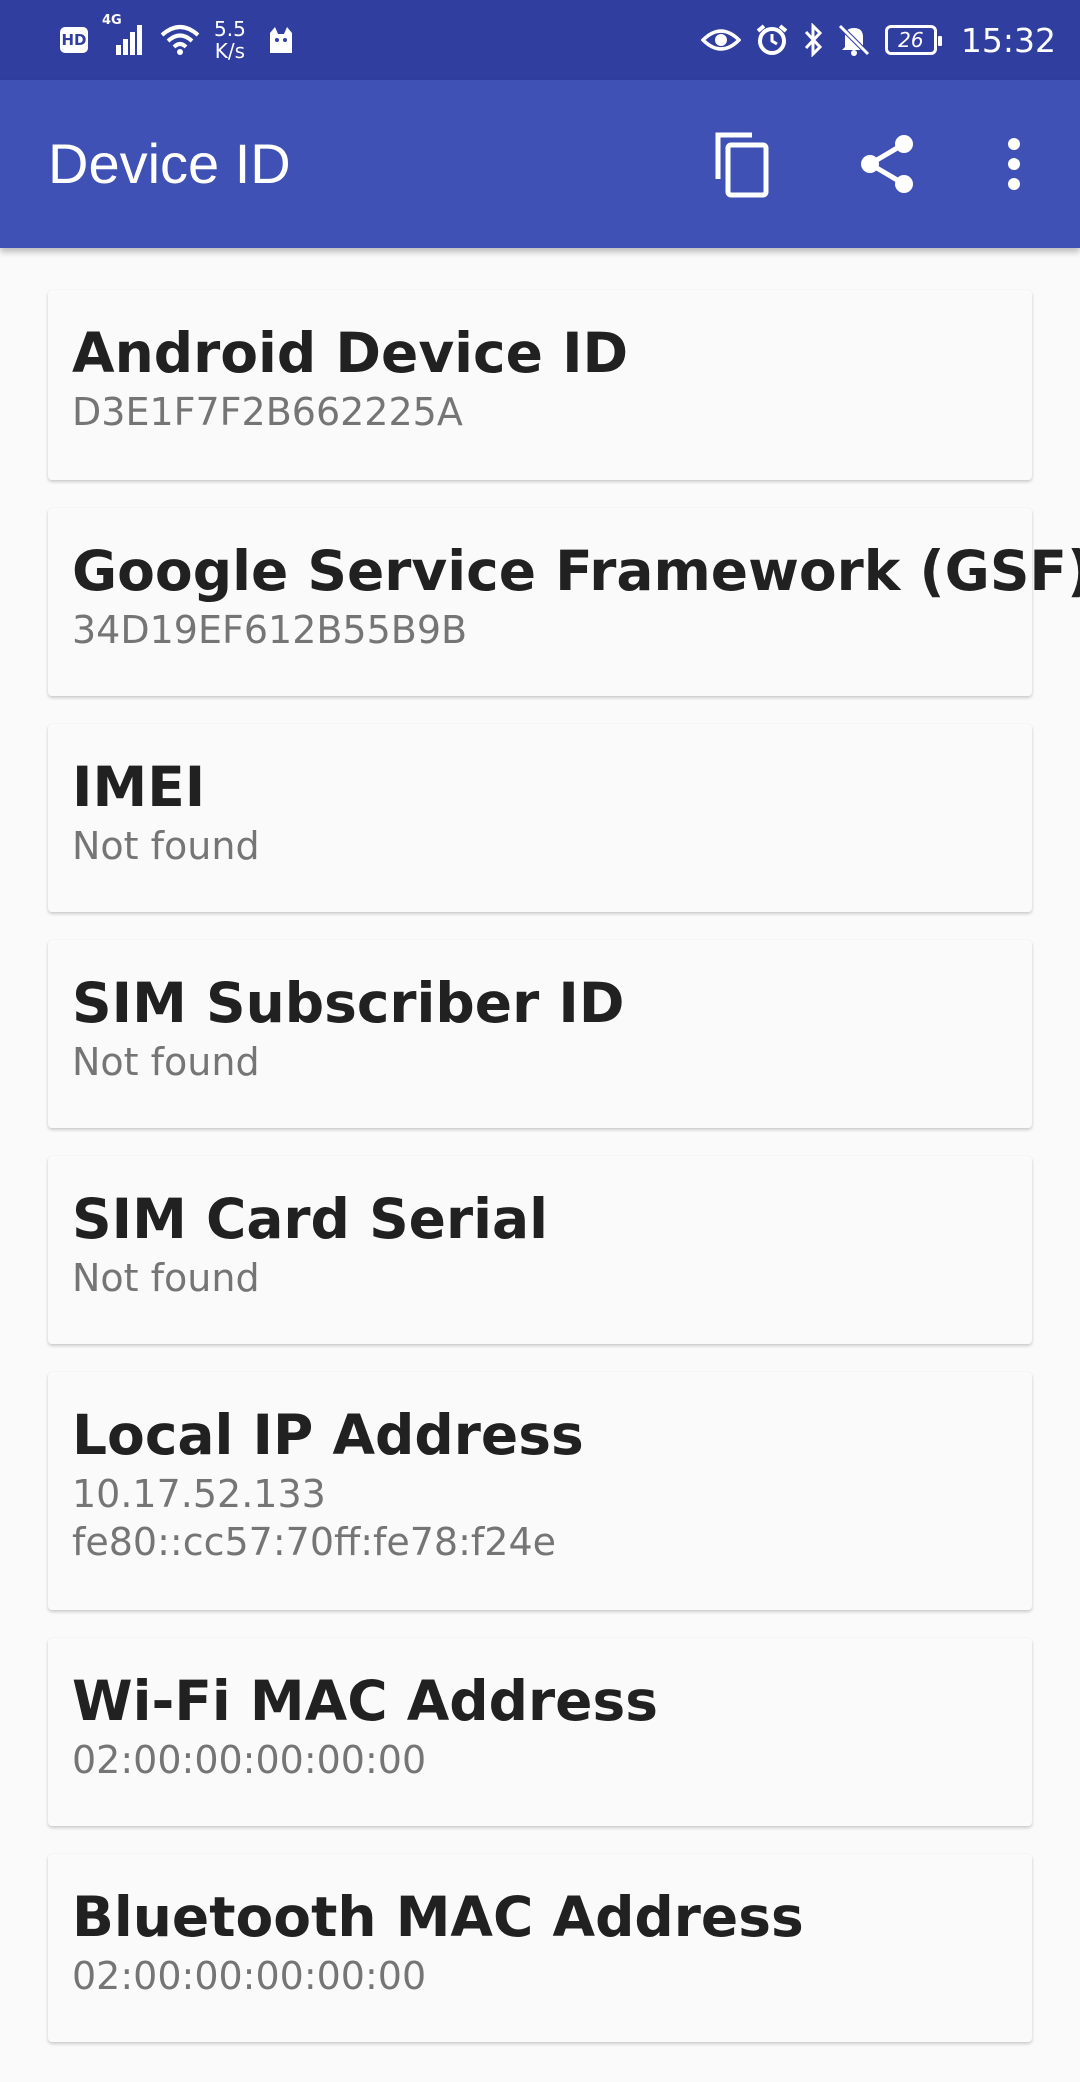 This screenshot has width=1080, height=2082. Describe the element at coordinates (310, 1219) in the screenshot. I see `item-title: SIM Card Serial` at that location.